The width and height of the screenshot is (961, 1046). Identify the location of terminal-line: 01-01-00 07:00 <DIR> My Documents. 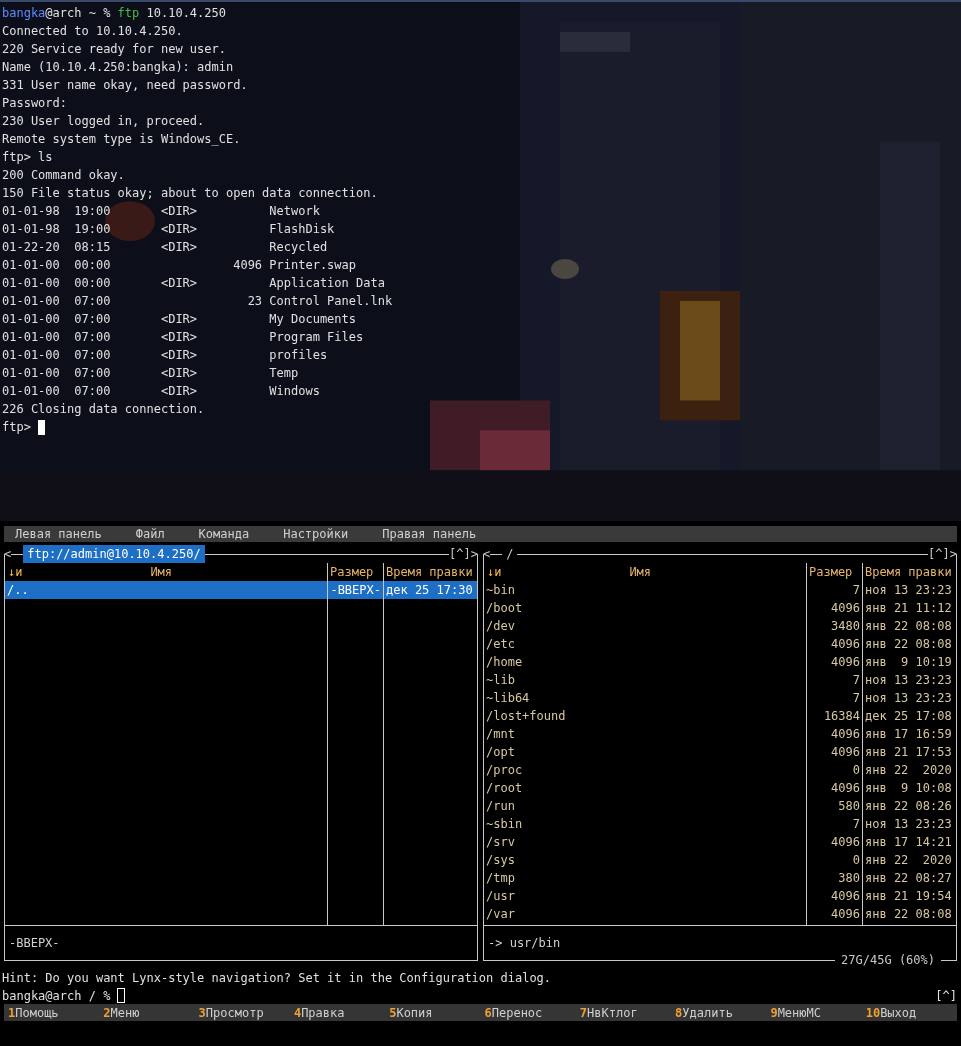
(179, 319).